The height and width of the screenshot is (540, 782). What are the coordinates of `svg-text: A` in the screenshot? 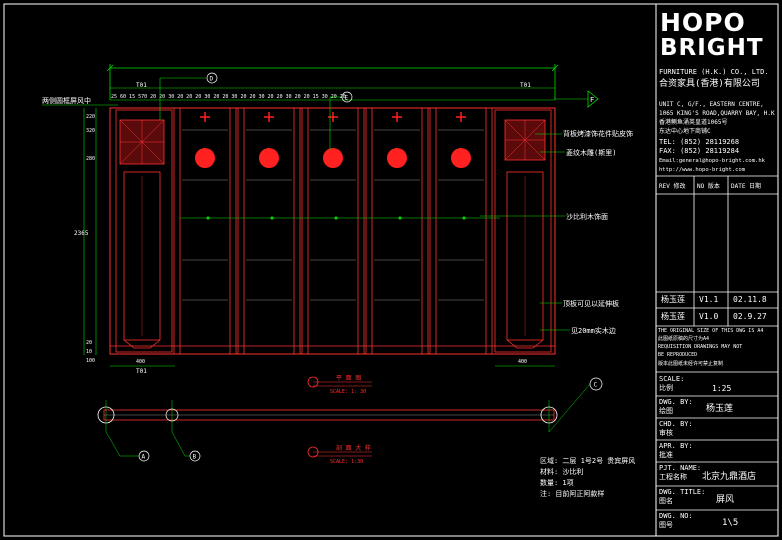 It's located at (144, 457).